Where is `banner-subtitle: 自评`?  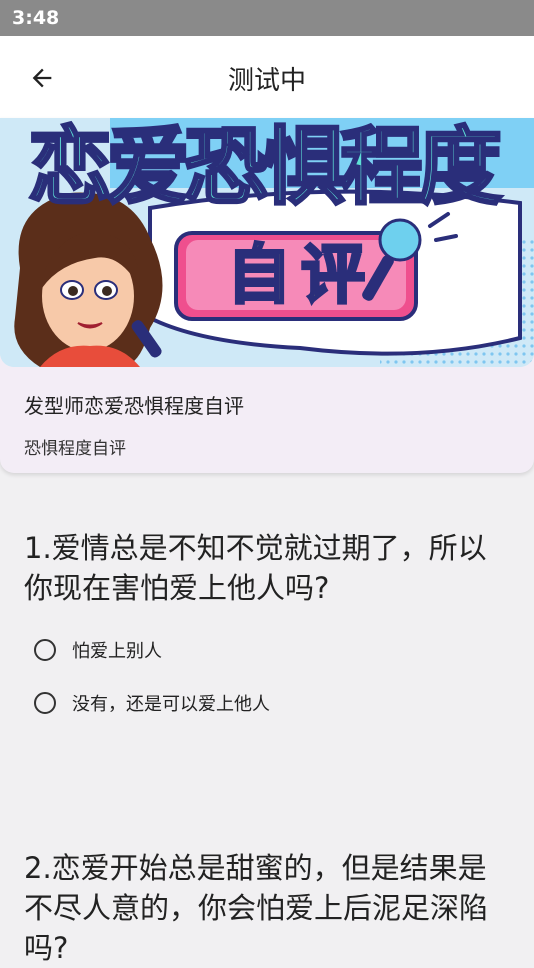
banner-subtitle: 自评 is located at coordinates (300, 276).